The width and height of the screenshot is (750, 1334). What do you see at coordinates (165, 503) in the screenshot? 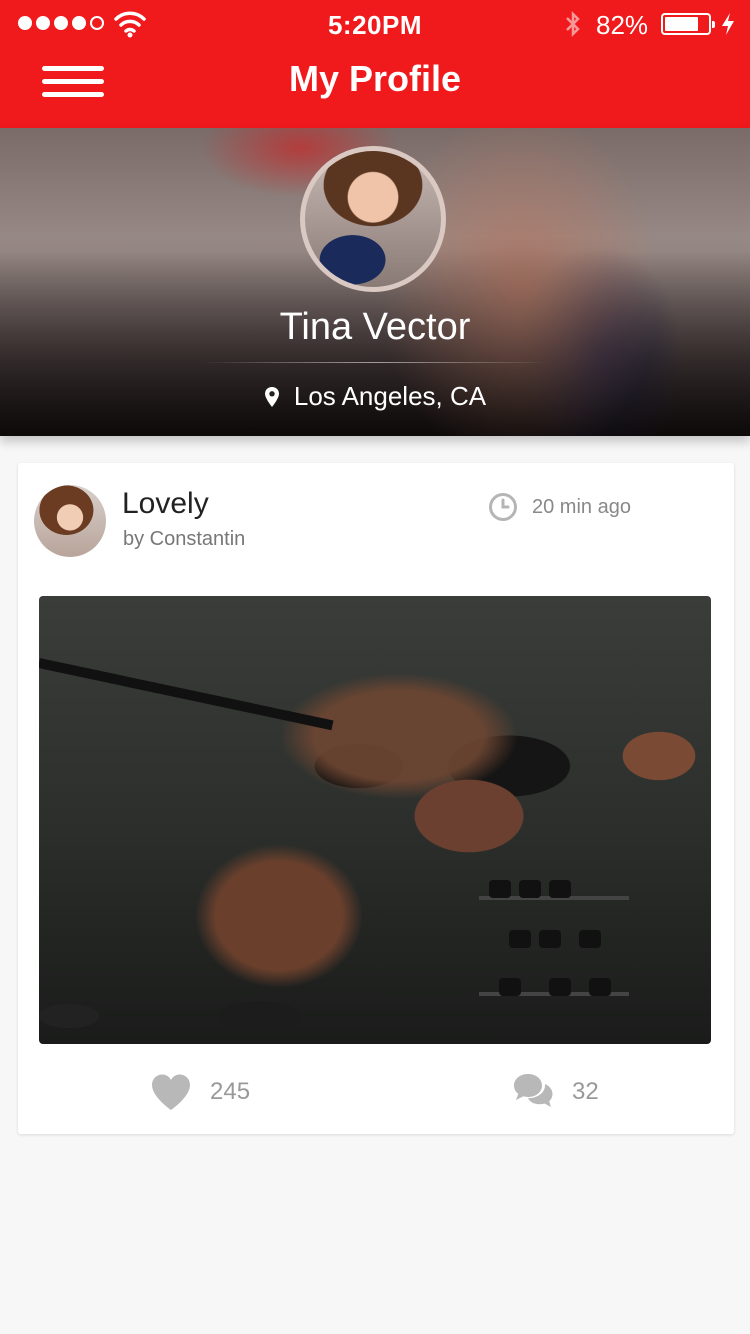
I see `post-title: Lovely` at bounding box center [165, 503].